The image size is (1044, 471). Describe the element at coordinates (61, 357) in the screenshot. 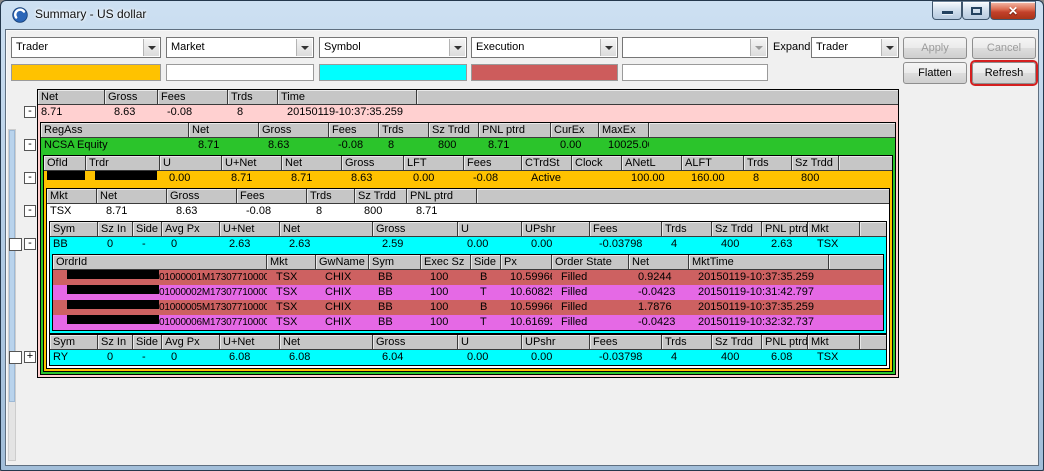

I see `data-cell: RY` at that location.